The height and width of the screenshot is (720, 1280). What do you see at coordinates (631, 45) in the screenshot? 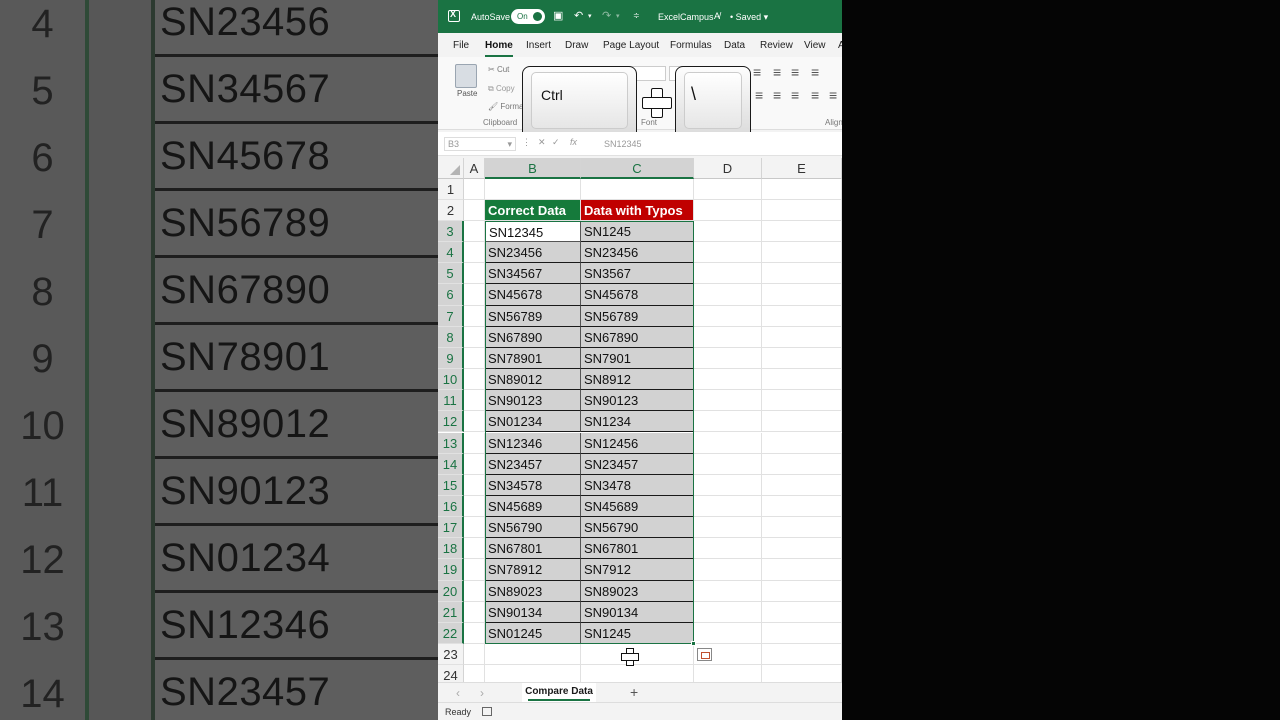
I see `tab-page-layout: Page Layout` at bounding box center [631, 45].